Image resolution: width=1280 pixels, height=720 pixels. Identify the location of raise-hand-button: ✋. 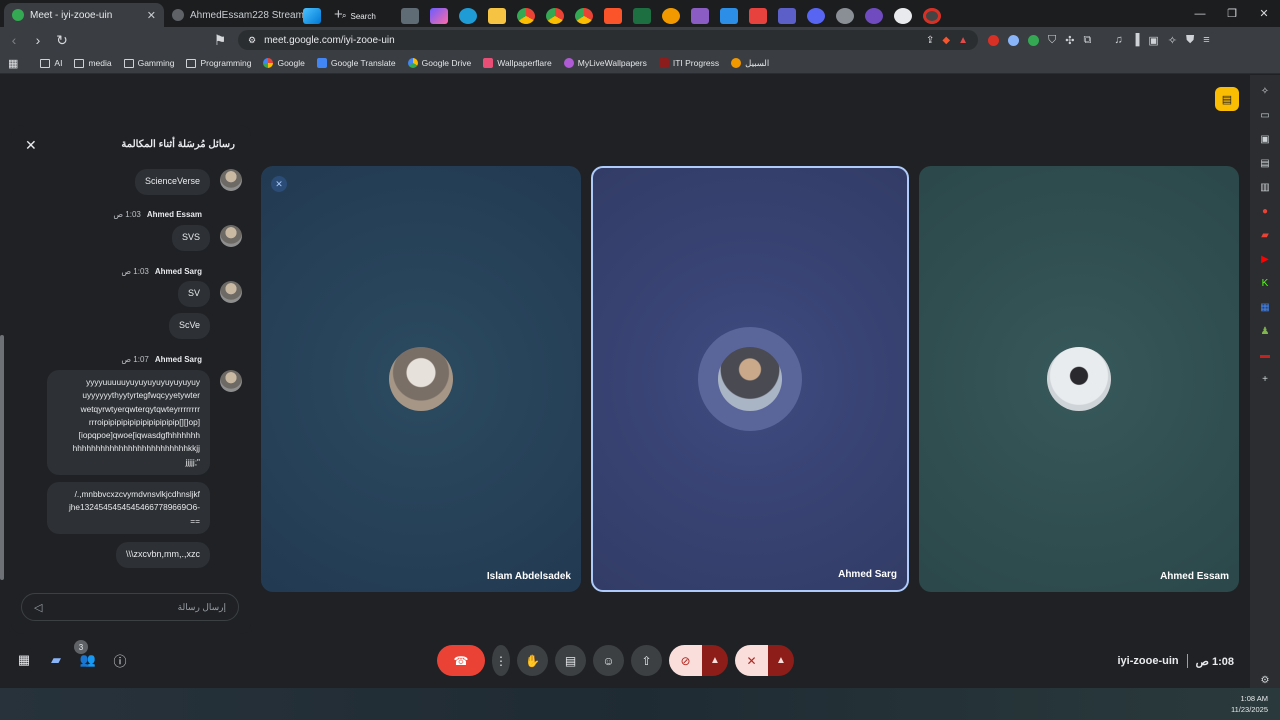
(532, 660).